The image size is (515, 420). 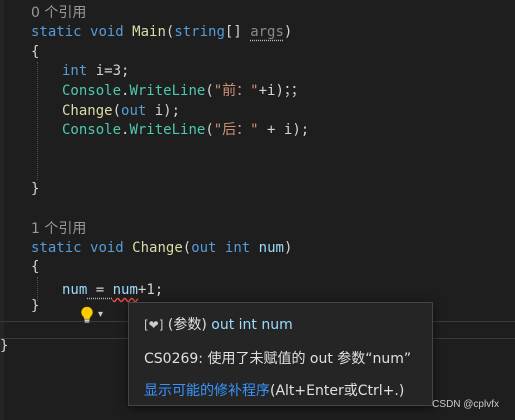 What do you see at coordinates (149, 32) in the screenshot?
I see `method-name: Main` at bounding box center [149, 32].